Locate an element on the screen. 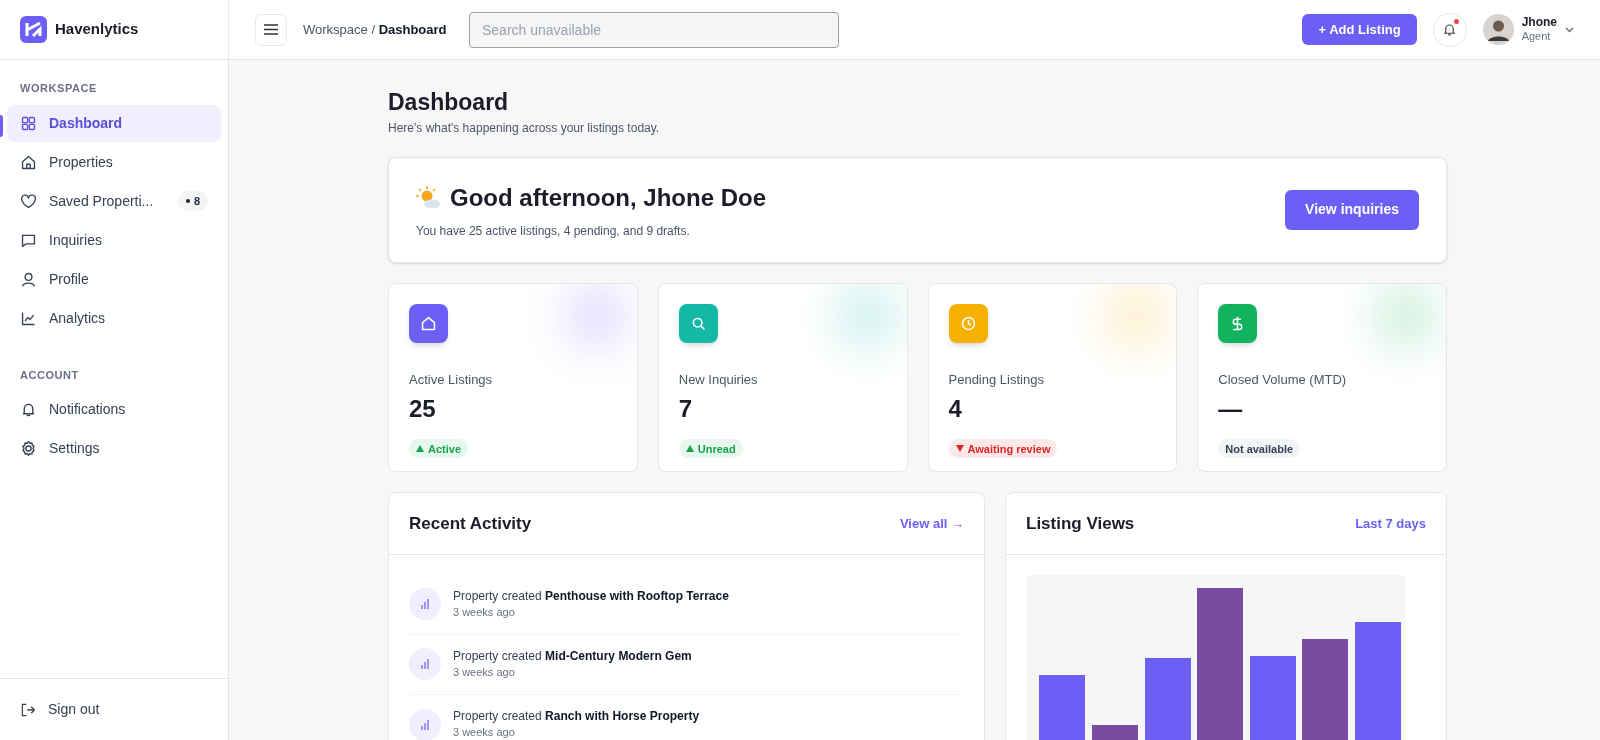 This screenshot has height=740, width=1600. heart-icon is located at coordinates (28, 201).